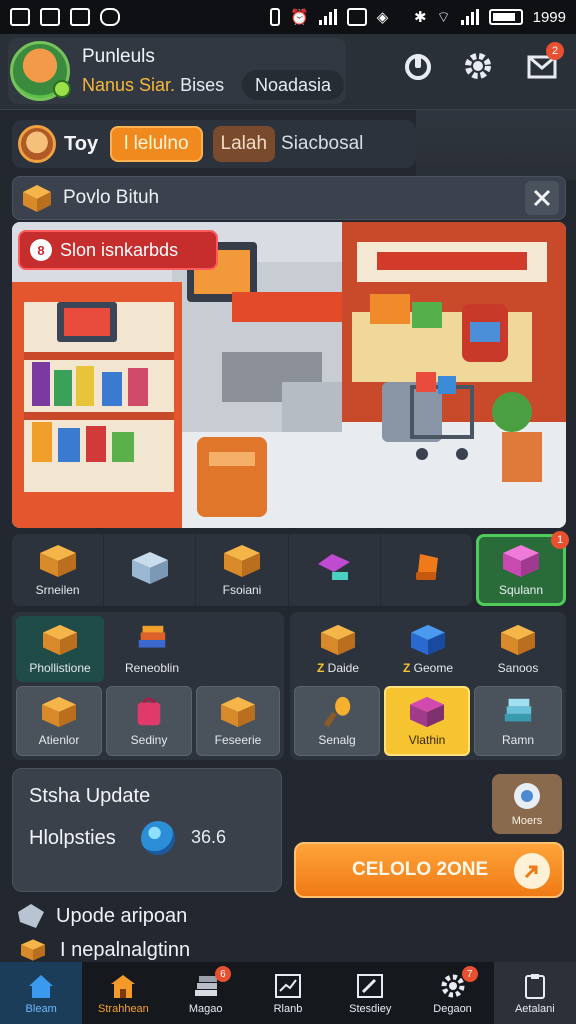 The image size is (576, 1024). I want to click on grid-right-label-2: Z Geome, so click(428, 668).